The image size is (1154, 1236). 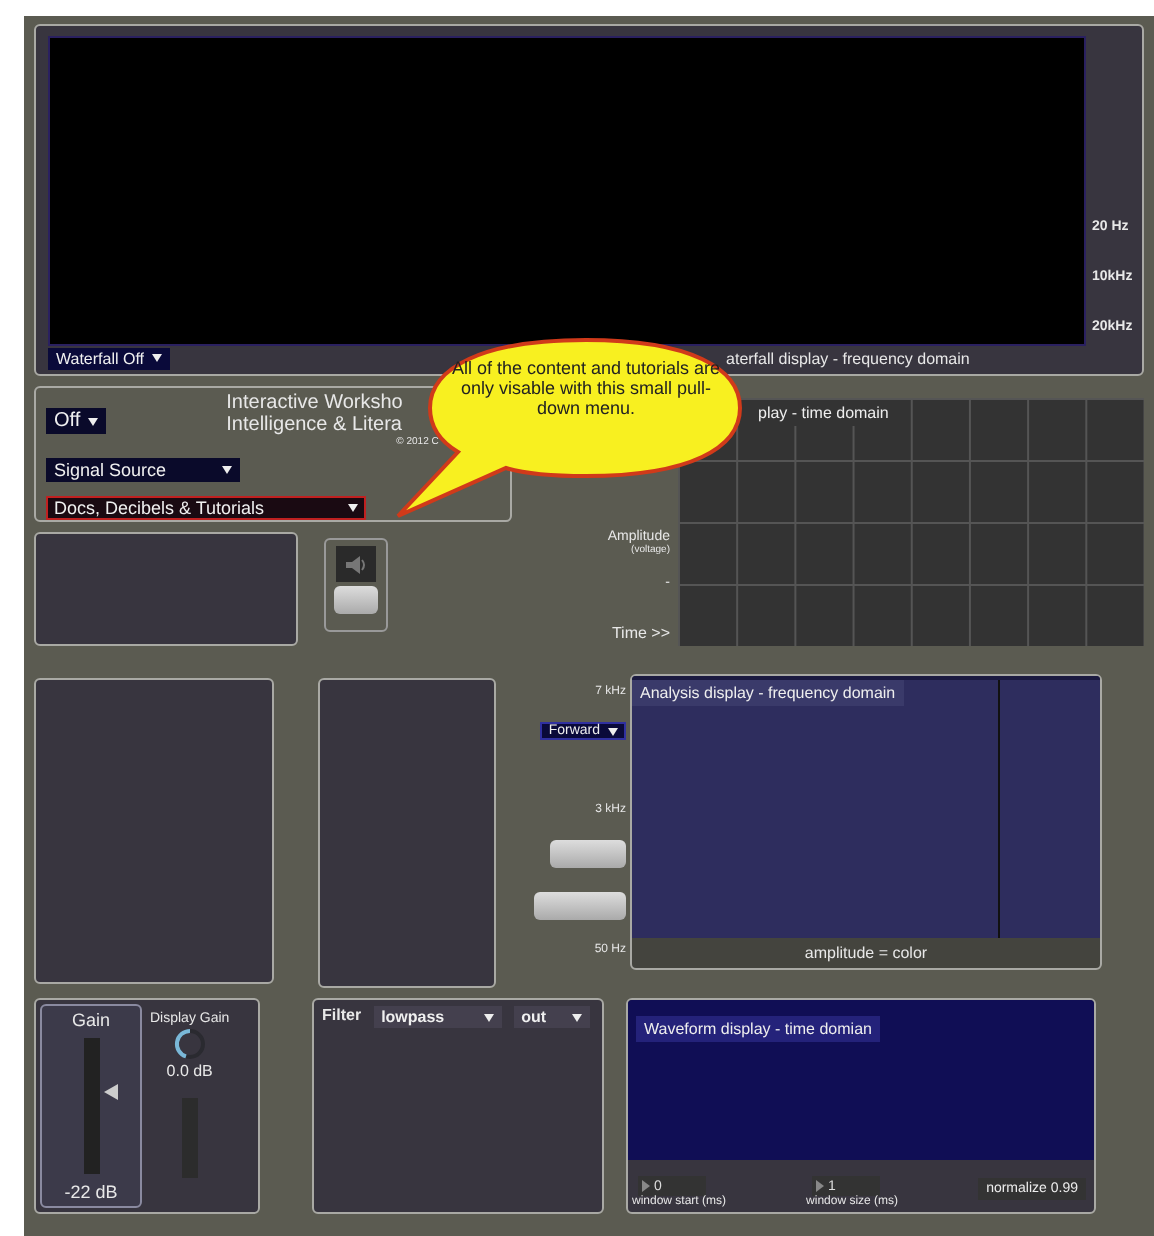 What do you see at coordinates (551, 1017) in the screenshot?
I see `output-dropdown: out` at bounding box center [551, 1017].